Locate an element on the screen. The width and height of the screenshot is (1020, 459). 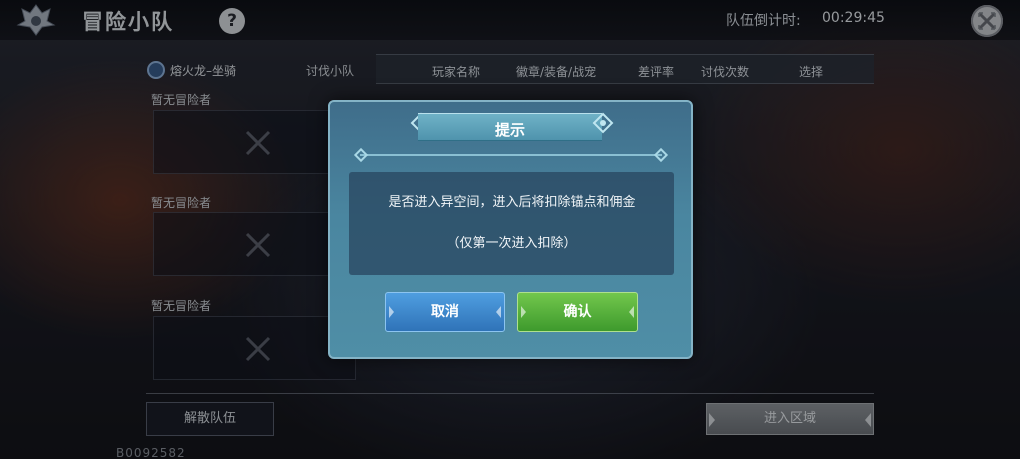
dialog-message-box: 是否进入异空间，进入后将扣除锚点和佣金 （仅第一次进入扣除） is located at coordinates (511, 223).